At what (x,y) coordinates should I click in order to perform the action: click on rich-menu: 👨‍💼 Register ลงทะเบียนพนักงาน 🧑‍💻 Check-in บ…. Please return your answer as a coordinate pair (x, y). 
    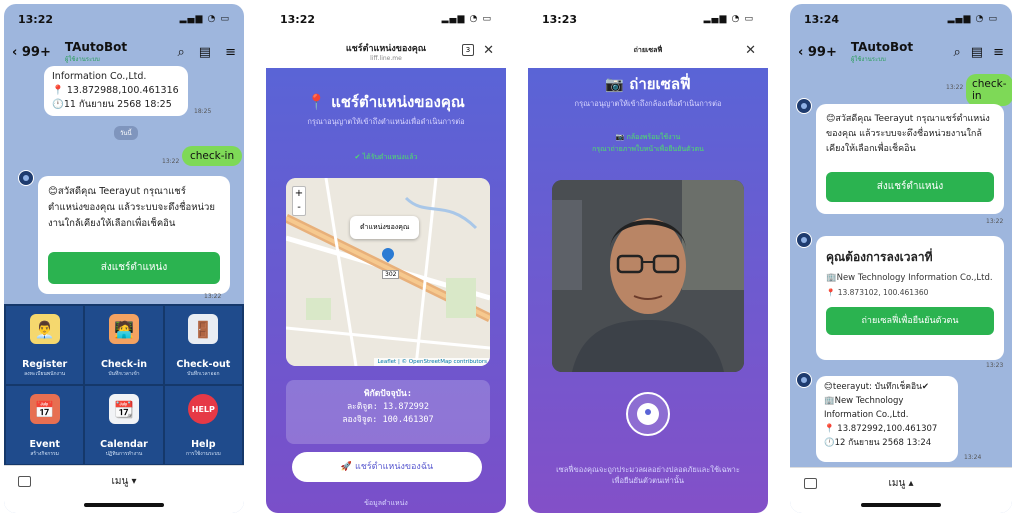
    Looking at the image, I should click on (124, 385).